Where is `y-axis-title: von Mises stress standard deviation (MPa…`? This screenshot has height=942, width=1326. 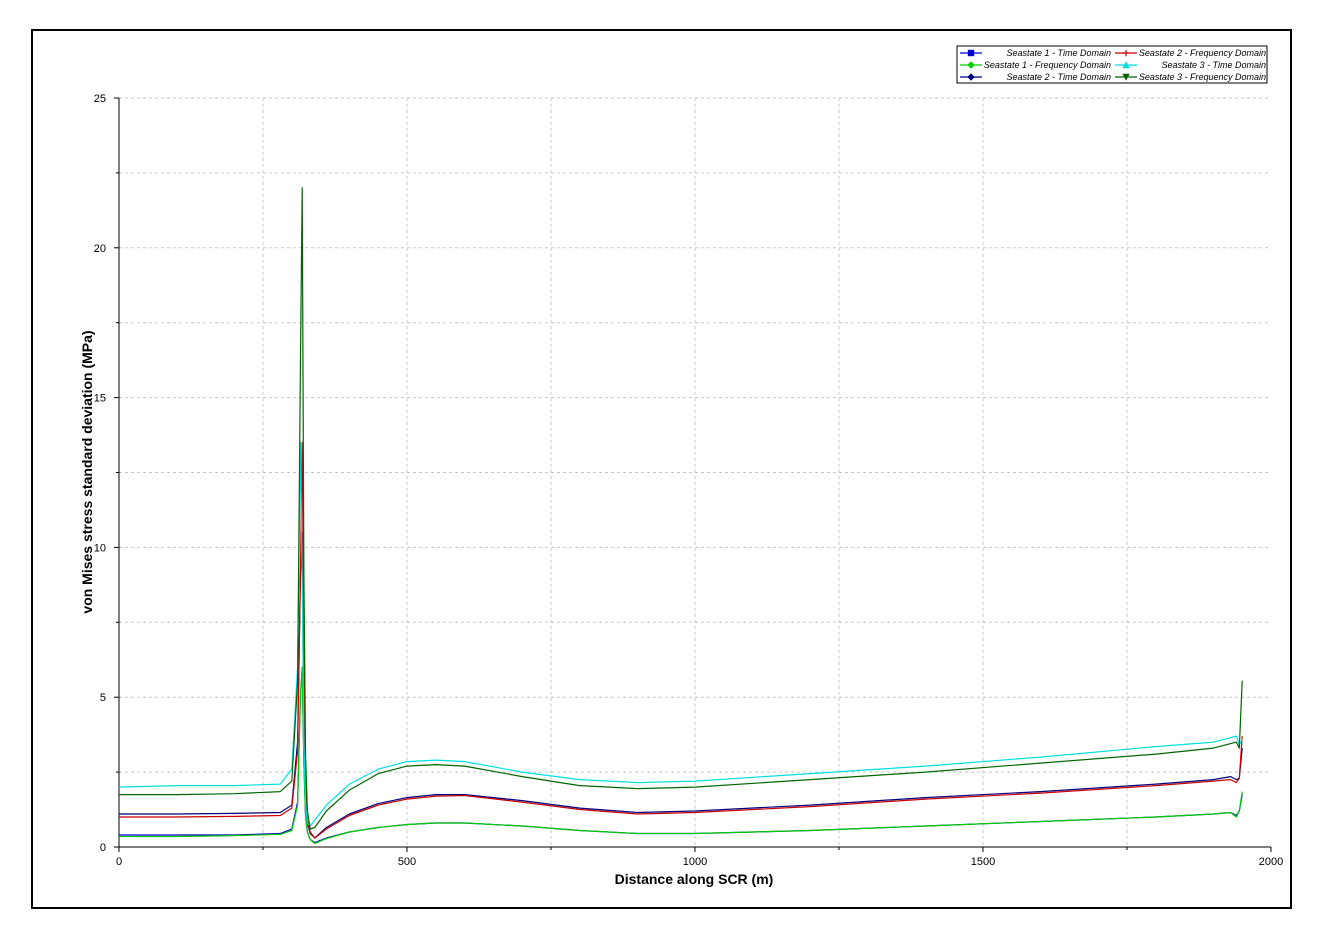
y-axis-title: von Mises stress standard deviation (MPa… is located at coordinates (87, 471).